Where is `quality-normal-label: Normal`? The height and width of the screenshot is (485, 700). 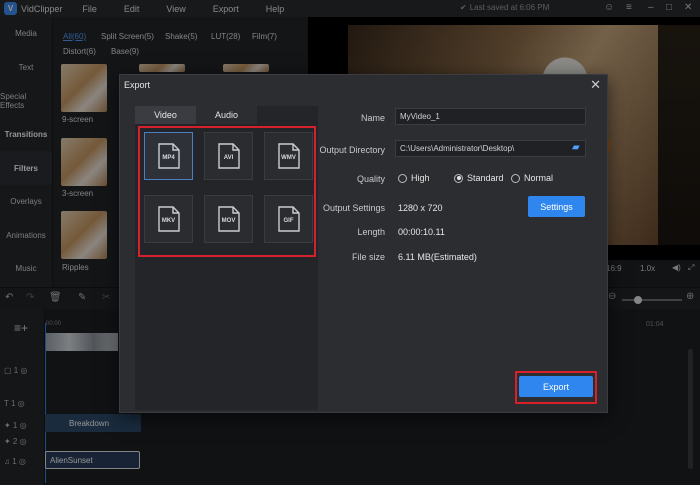 quality-normal-label: Normal is located at coordinates (539, 178).